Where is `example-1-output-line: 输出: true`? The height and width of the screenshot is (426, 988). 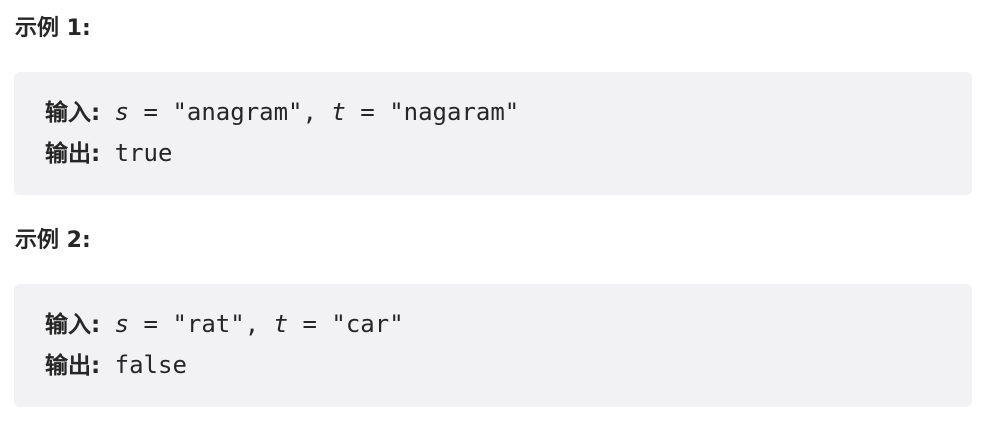 example-1-output-line: 输出: true is located at coordinates (108, 153).